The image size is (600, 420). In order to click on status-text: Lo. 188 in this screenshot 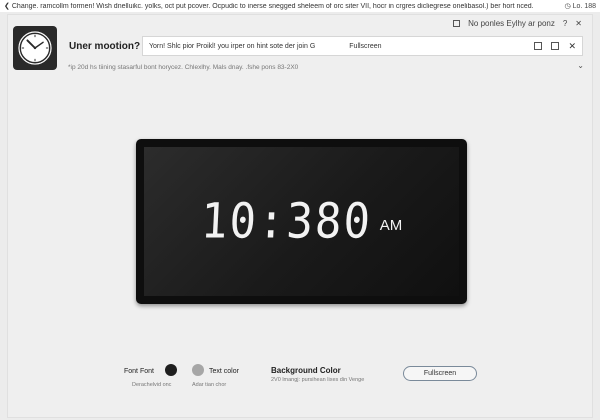, I will do `click(584, 6)`.